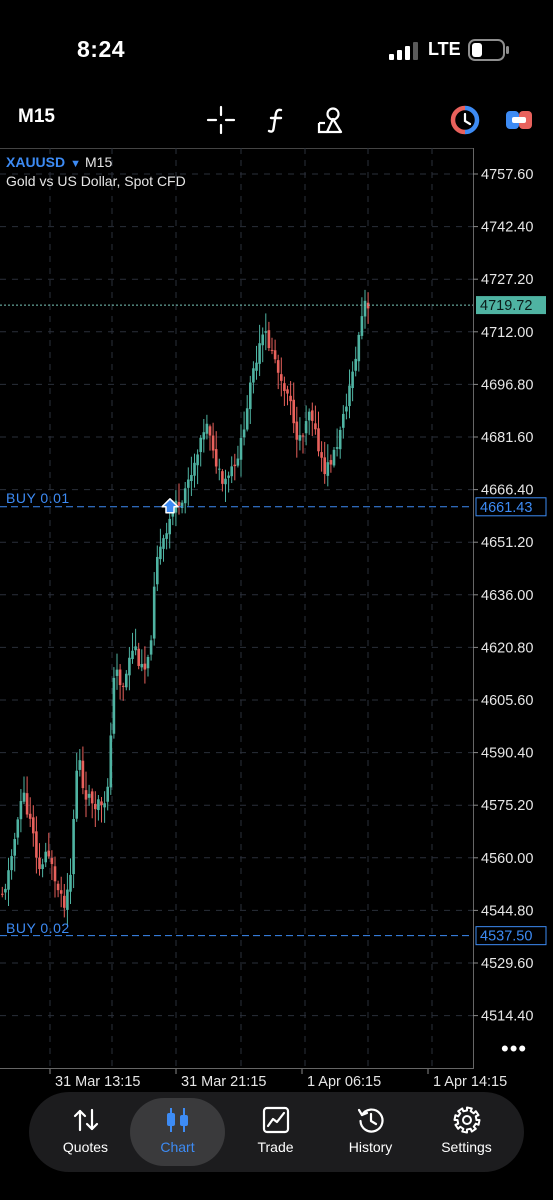  Describe the element at coordinates (330, 120) in the screenshot. I see `objects-icon` at that location.